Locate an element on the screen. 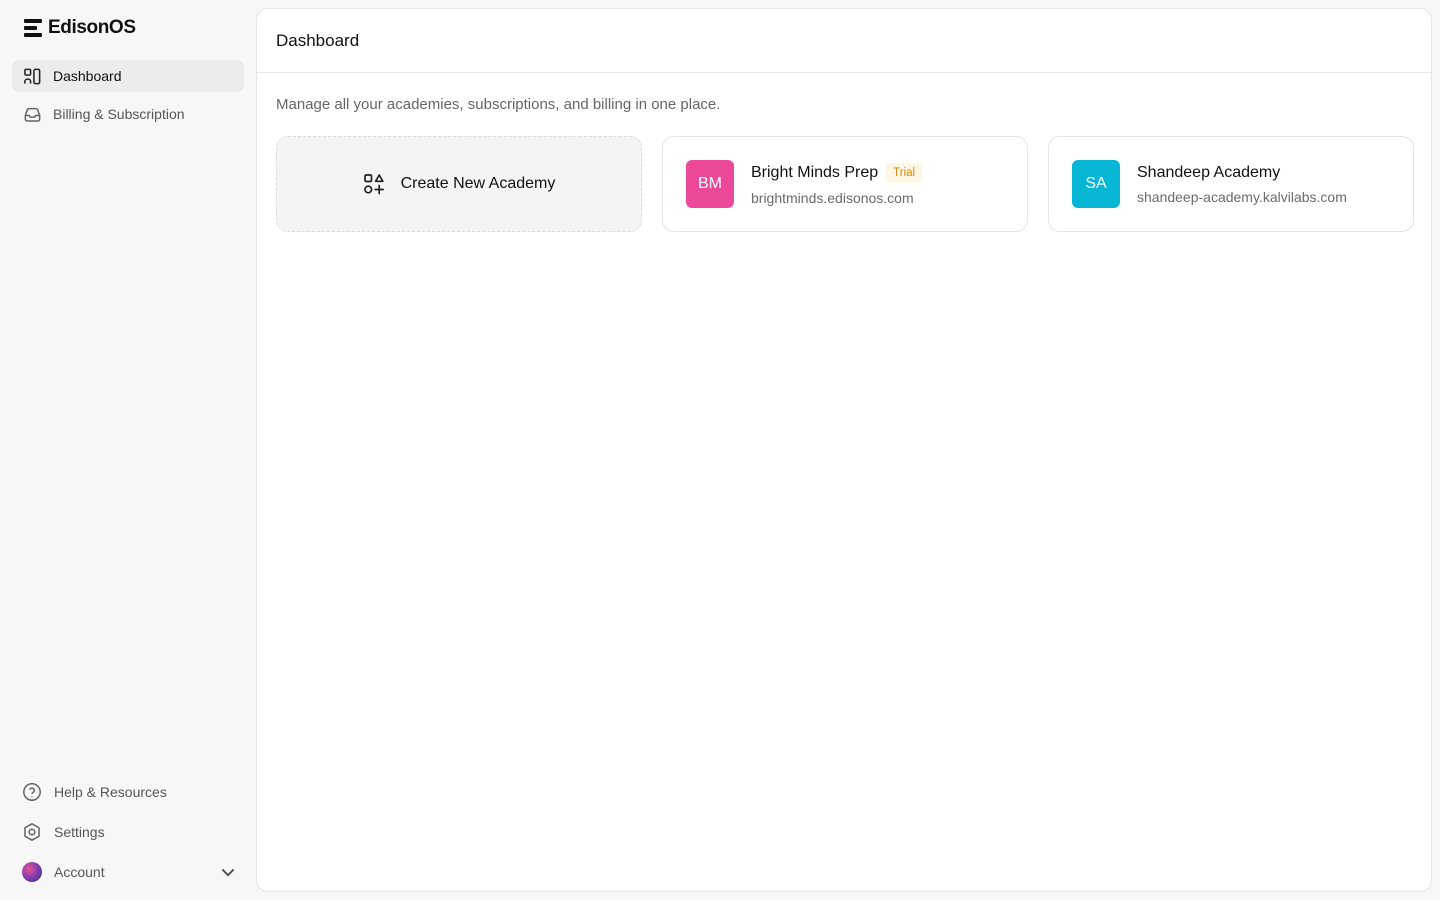 The width and height of the screenshot is (1440, 900). brand-logo: EdisonOS is located at coordinates (80, 28).